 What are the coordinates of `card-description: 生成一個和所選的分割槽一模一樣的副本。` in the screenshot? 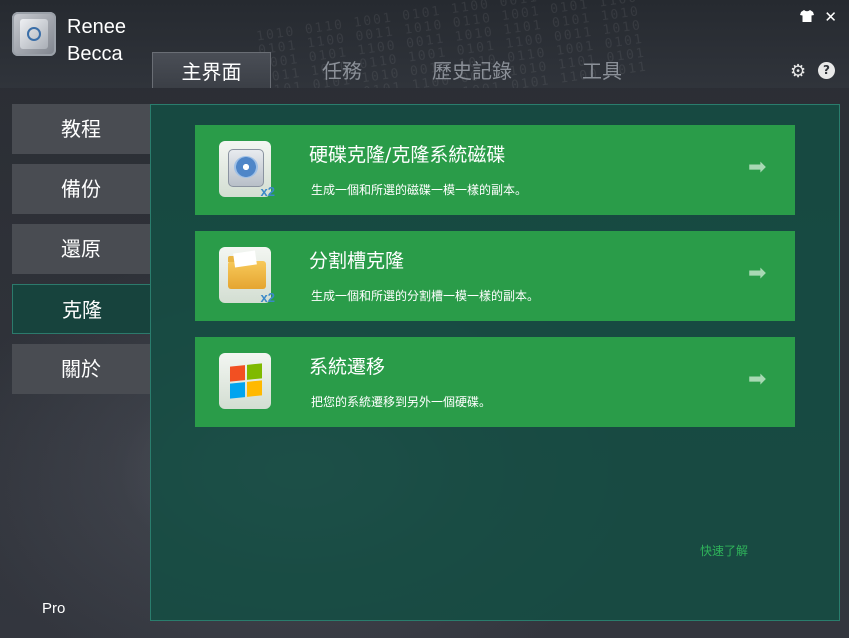 It's located at (425, 296).